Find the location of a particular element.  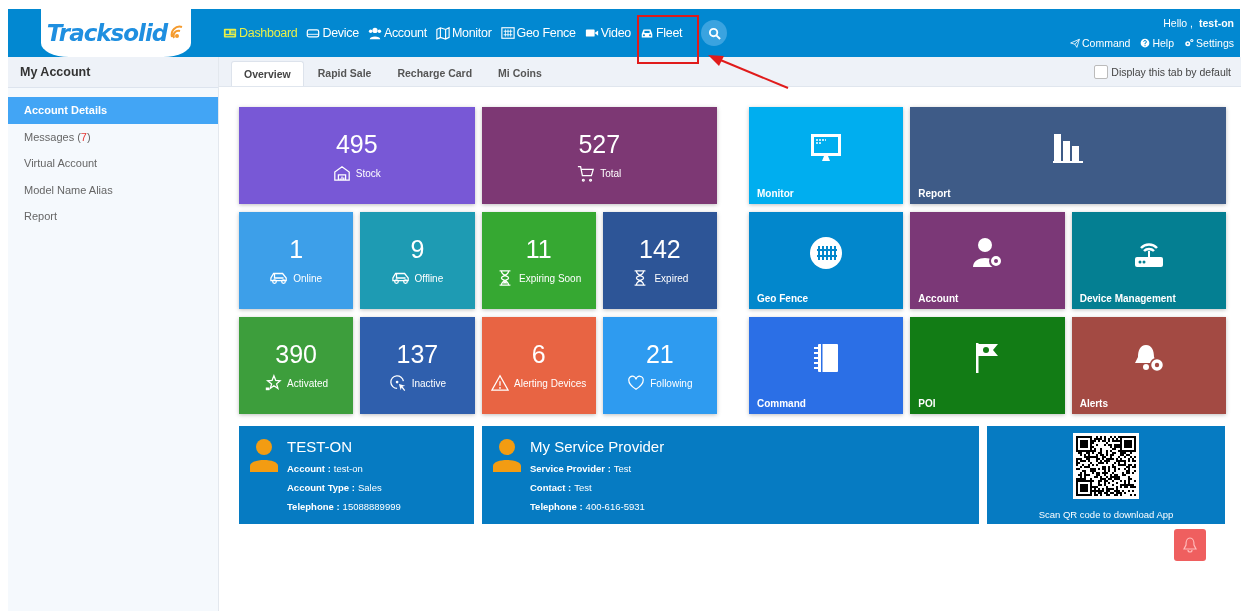

card-title: My Service Provider is located at coordinates (597, 446).